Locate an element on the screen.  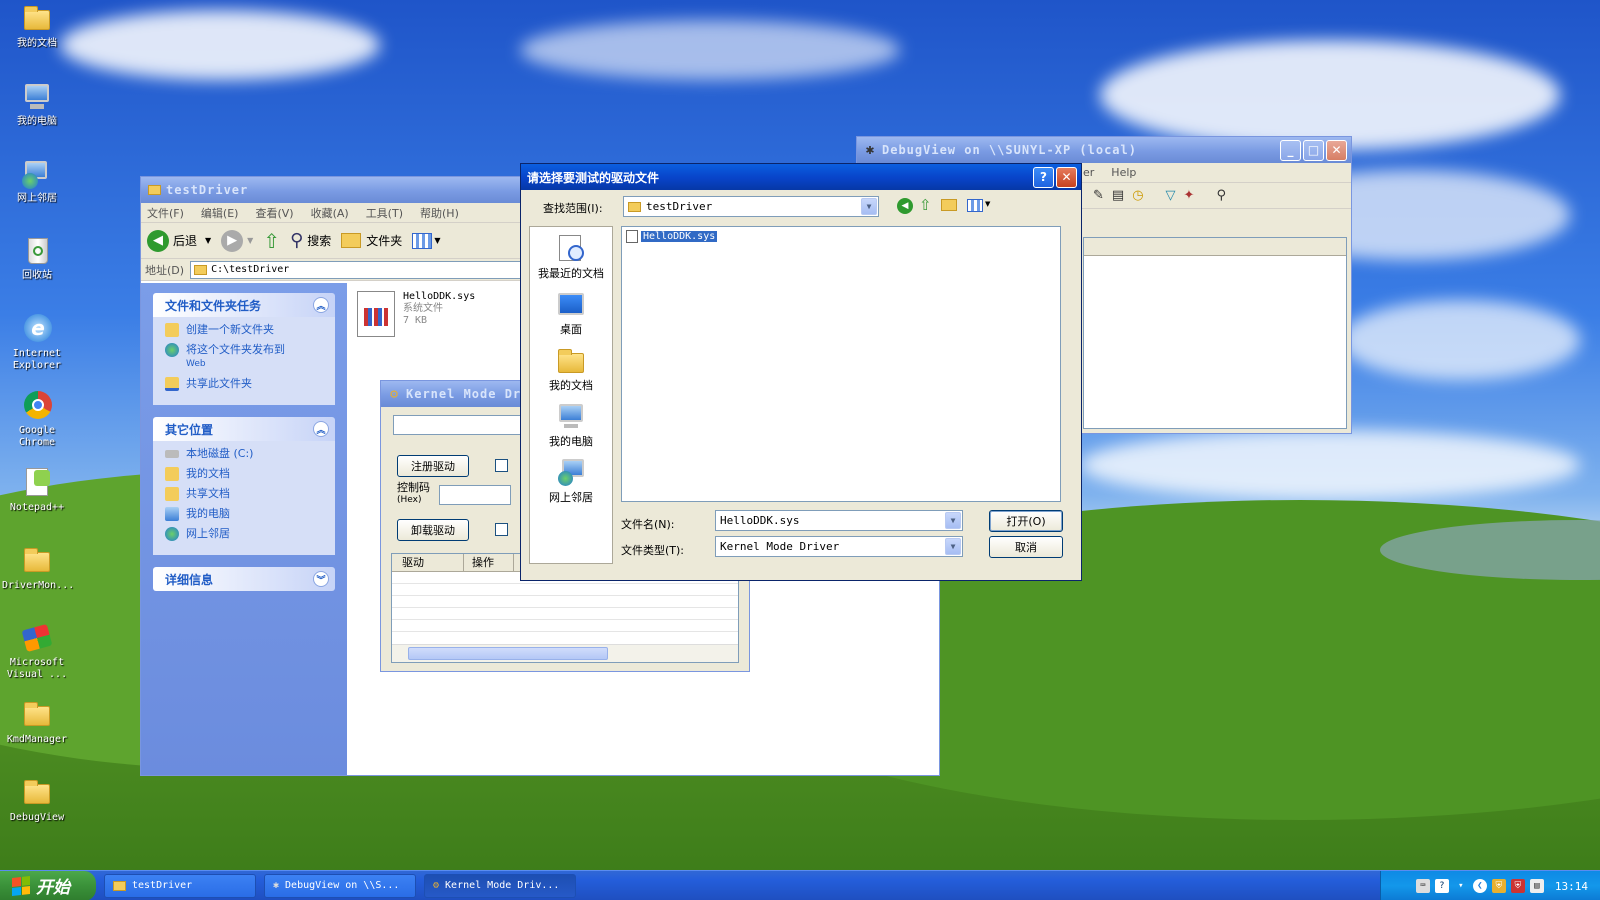
view-menu-icon is located at coordinates (975, 205).